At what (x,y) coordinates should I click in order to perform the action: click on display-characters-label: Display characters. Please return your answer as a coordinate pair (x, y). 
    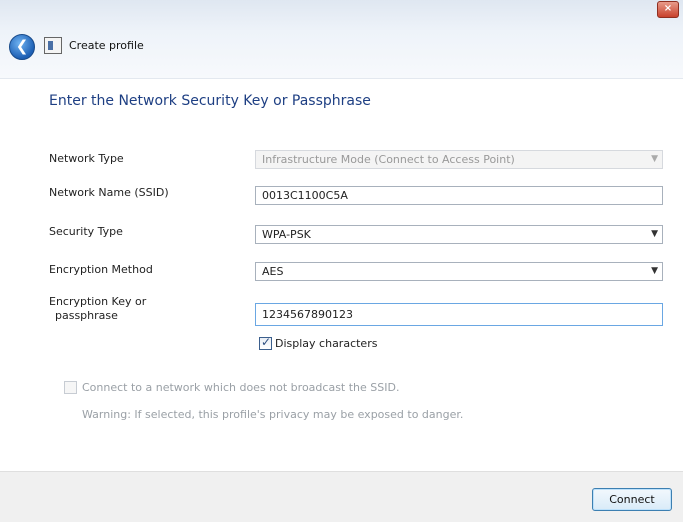
    Looking at the image, I should click on (326, 343).